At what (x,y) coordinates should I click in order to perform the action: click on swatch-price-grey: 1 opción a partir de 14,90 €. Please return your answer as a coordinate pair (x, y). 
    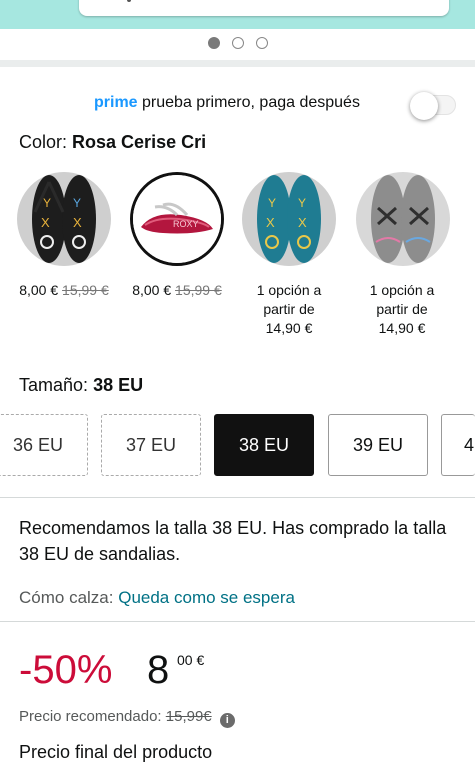
    Looking at the image, I should click on (402, 309).